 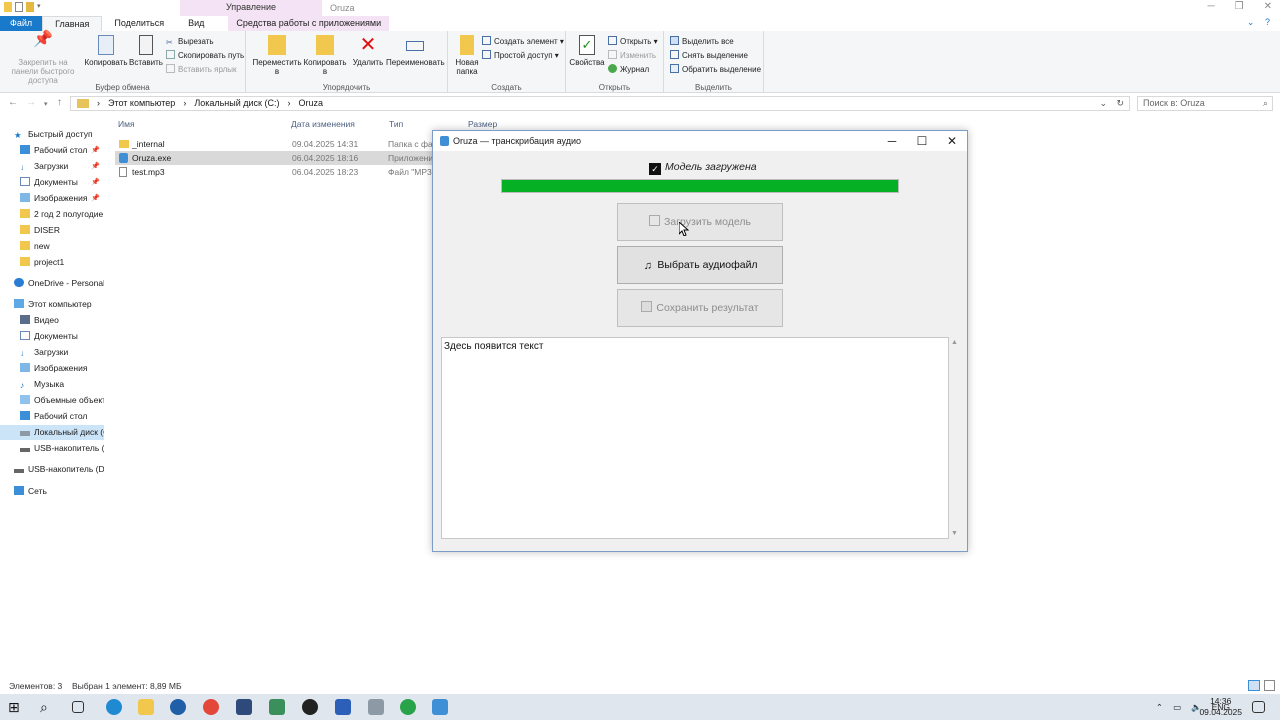 What do you see at coordinates (277, 55) in the screenshot?
I see `move-to-button: Переместить в` at bounding box center [277, 55].